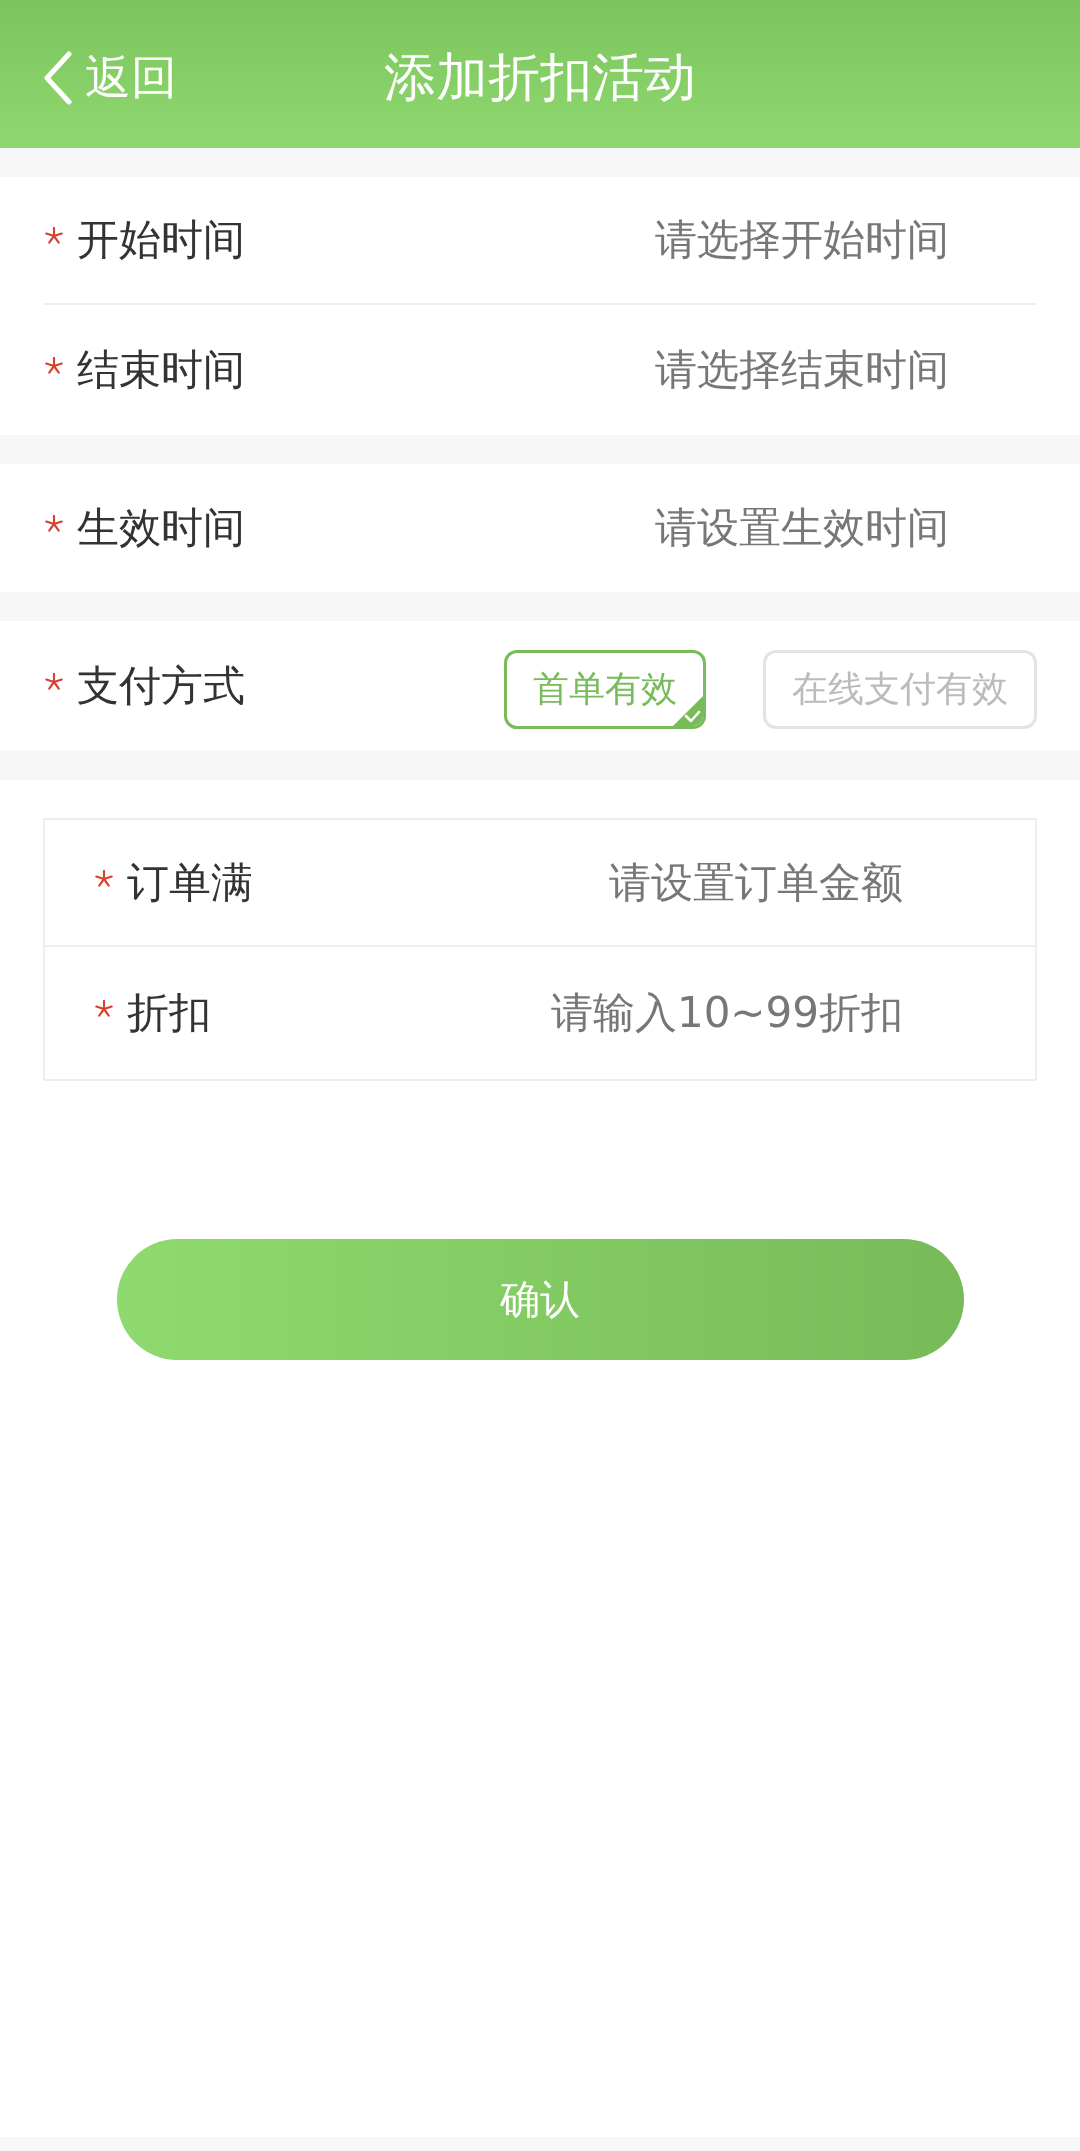 Image resolution: width=1080 pixels, height=2151 pixels. What do you see at coordinates (900, 689) in the screenshot?
I see `option-button: 在线支付有效` at bounding box center [900, 689].